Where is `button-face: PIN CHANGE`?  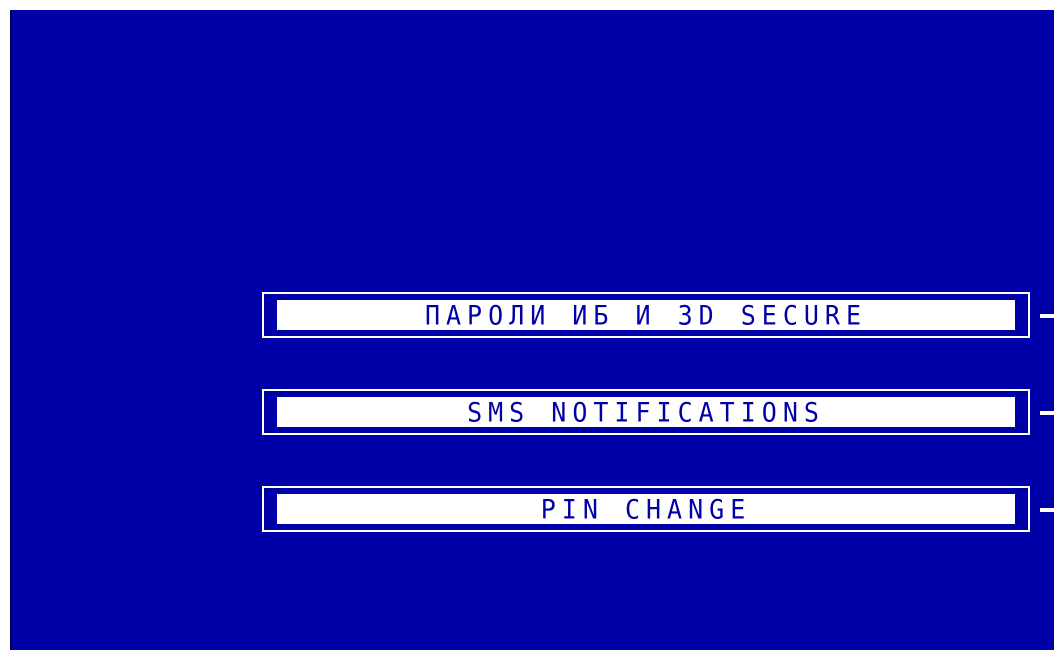
button-face: PIN CHANGE is located at coordinates (646, 509).